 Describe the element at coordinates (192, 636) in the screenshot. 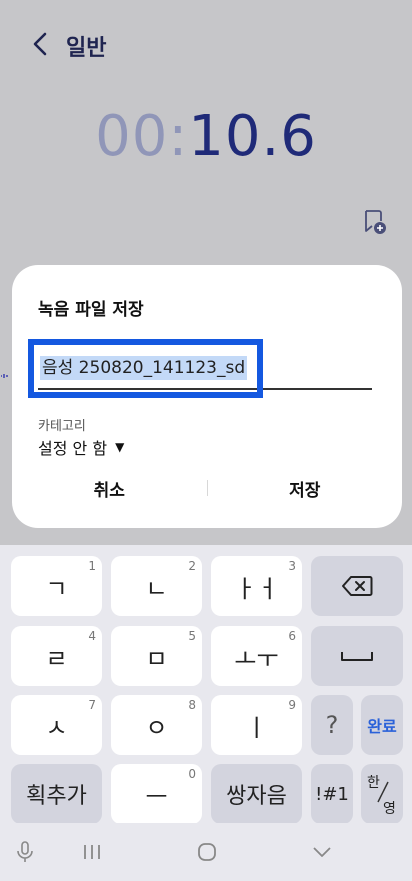

I see `key-number: 5` at that location.